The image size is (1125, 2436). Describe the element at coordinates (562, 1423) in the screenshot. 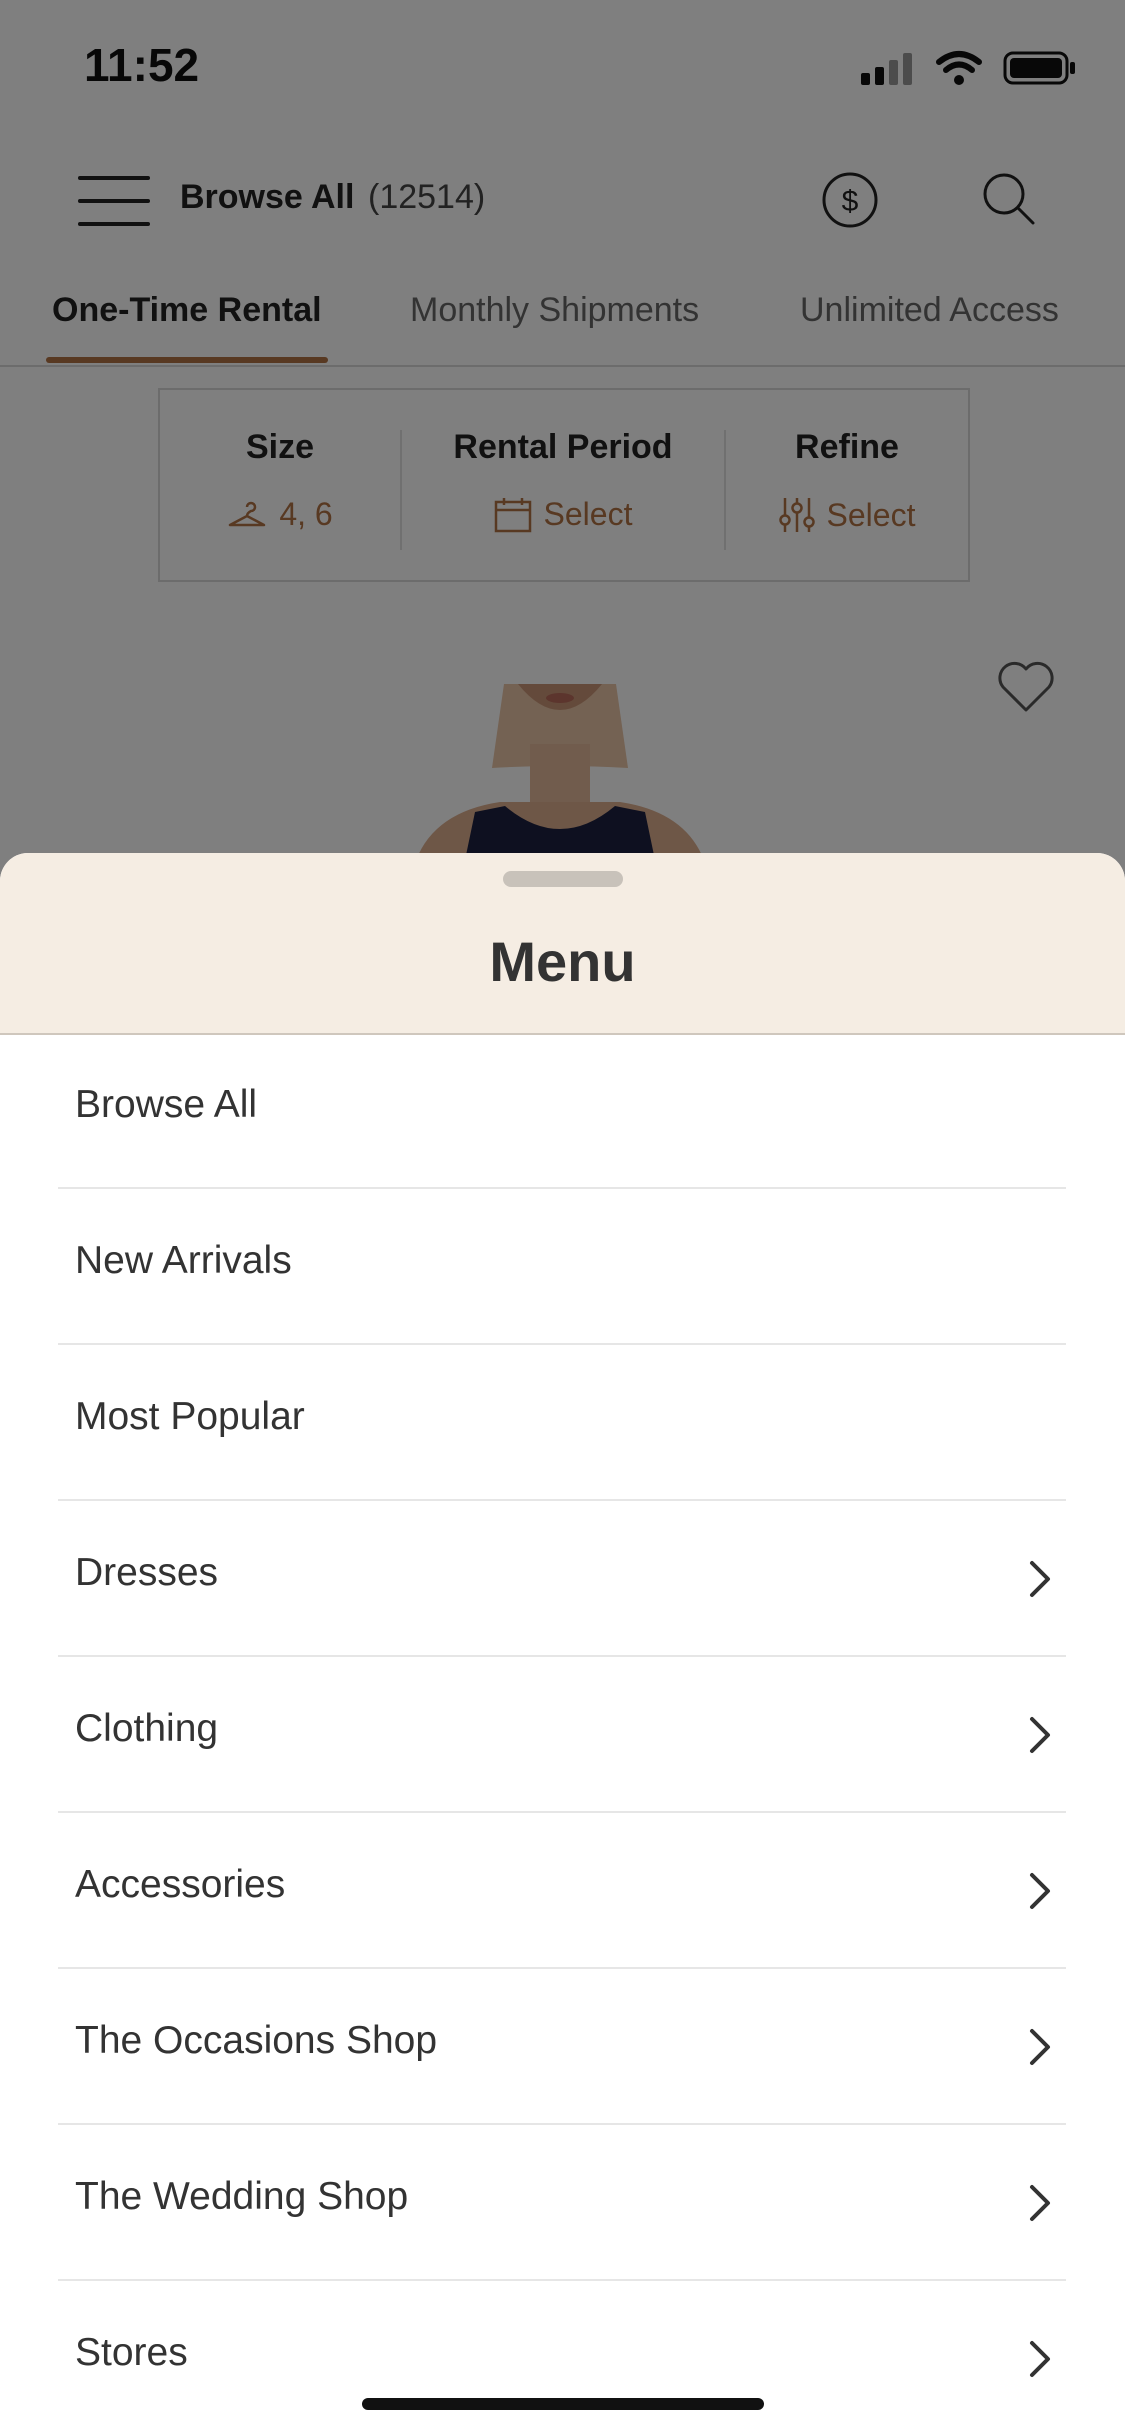

I see `menu-item-most-popular: Most Popular` at that location.